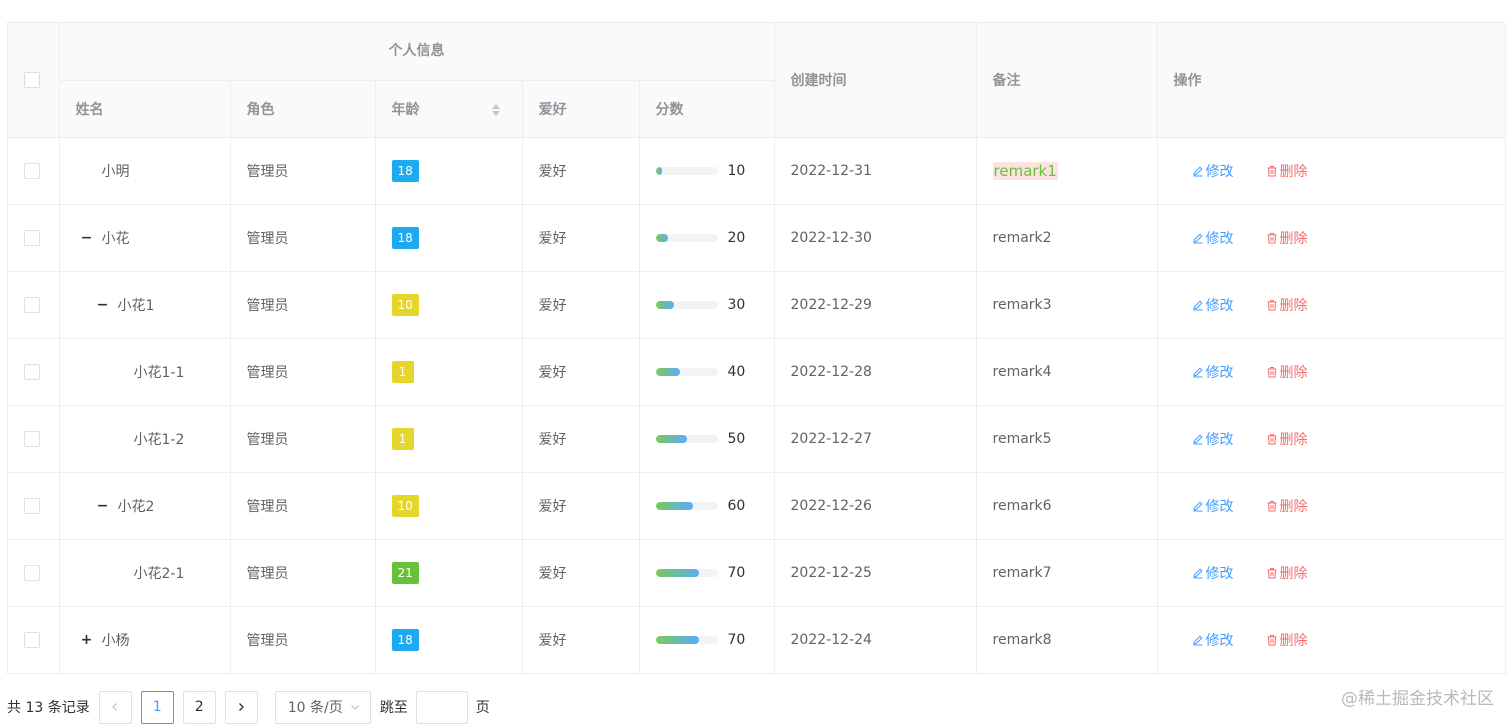 The height and width of the screenshot is (726, 1512). Describe the element at coordinates (449, 109) in the screenshot. I see `header-age: 年龄` at that location.